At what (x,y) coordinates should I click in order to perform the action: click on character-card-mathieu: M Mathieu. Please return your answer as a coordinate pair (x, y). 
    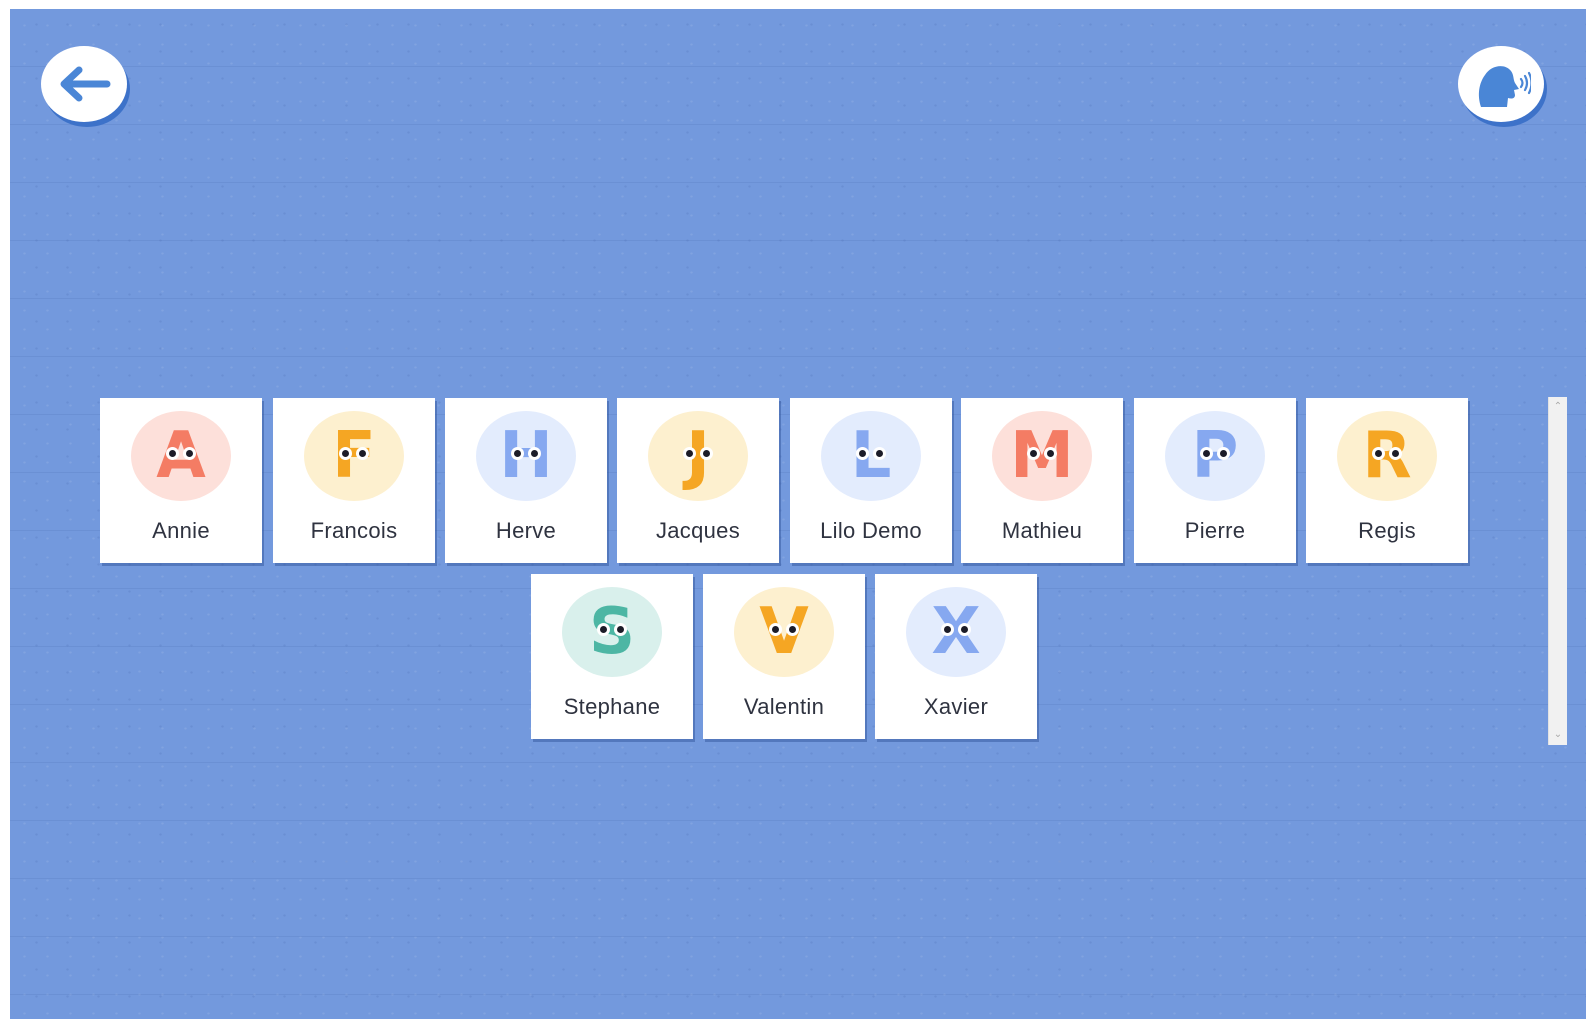
    Looking at the image, I should click on (1042, 480).